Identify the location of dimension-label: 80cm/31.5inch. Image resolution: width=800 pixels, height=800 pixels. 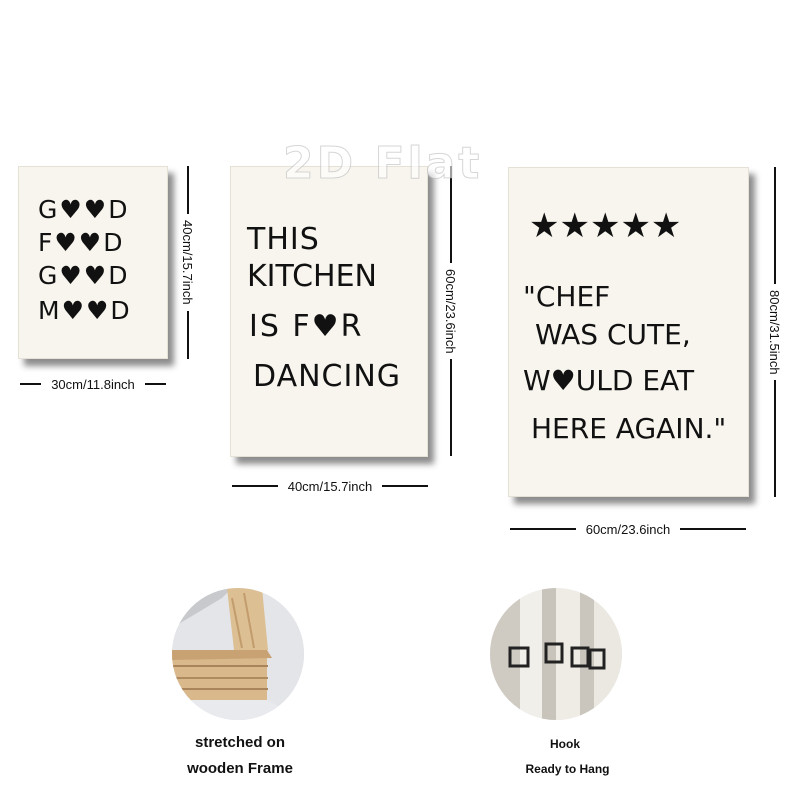
(774, 332).